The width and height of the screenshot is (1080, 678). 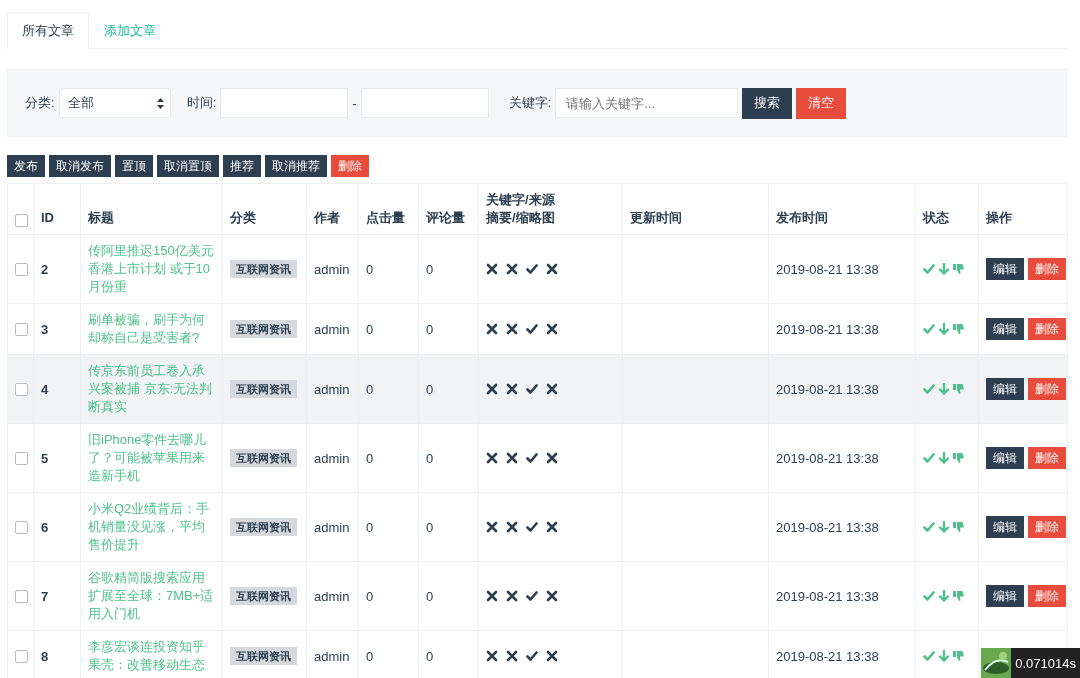 I want to click on column-header: 评论量, so click(x=446, y=218).